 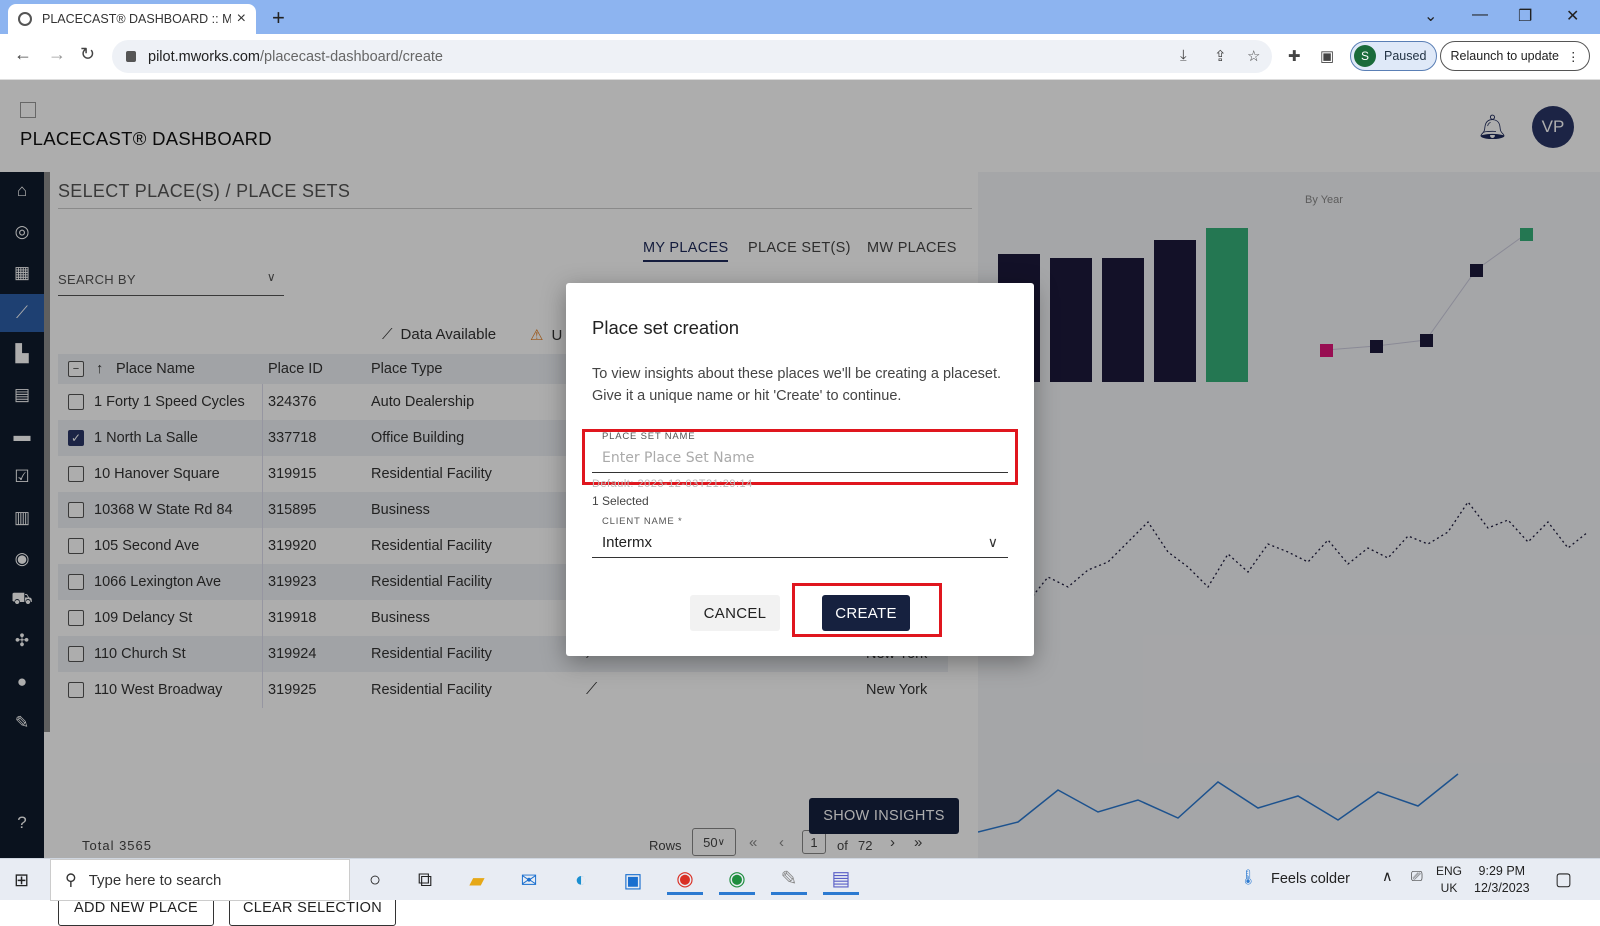 What do you see at coordinates (737, 880) in the screenshot?
I see `chrome-profile-icon: ◉` at bounding box center [737, 880].